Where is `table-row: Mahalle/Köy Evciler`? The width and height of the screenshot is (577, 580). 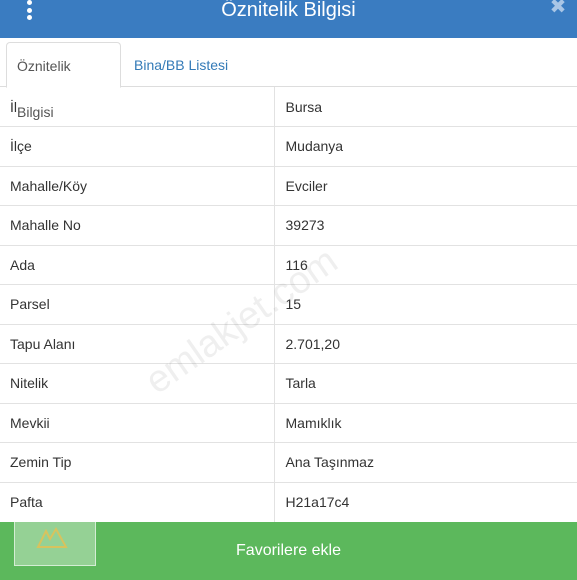
table-row: Mahalle/Köy Evciler is located at coordinates (288, 185).